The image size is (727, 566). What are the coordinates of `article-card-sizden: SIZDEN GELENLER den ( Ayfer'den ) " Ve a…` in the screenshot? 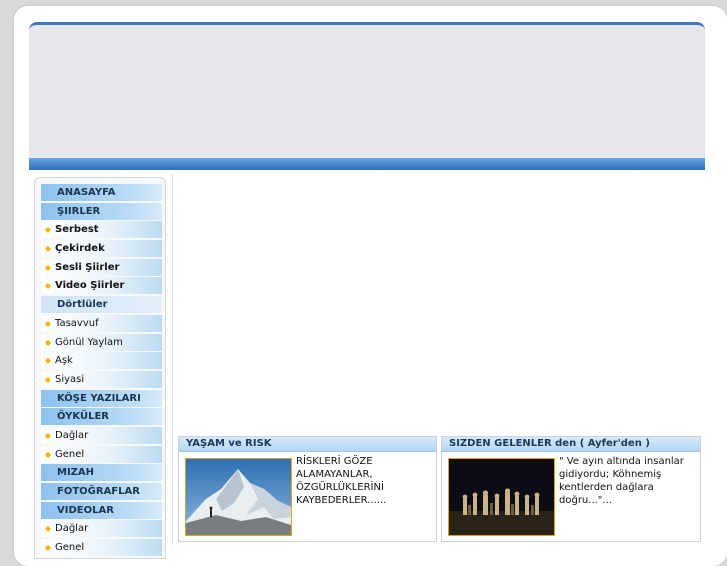 It's located at (571, 489).